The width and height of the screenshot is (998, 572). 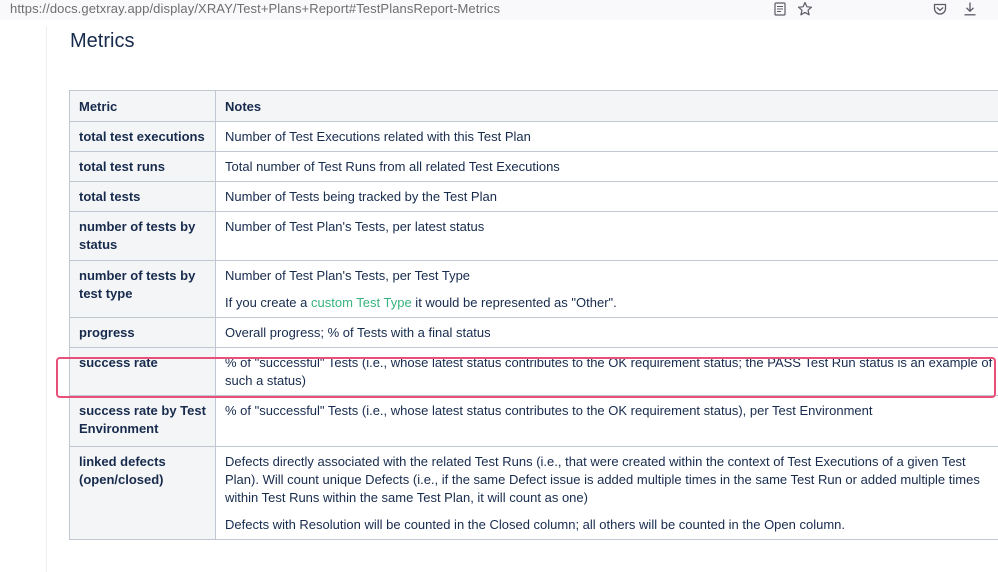 What do you see at coordinates (142, 421) in the screenshot?
I see `metric-name: success rate by Test Environment` at bounding box center [142, 421].